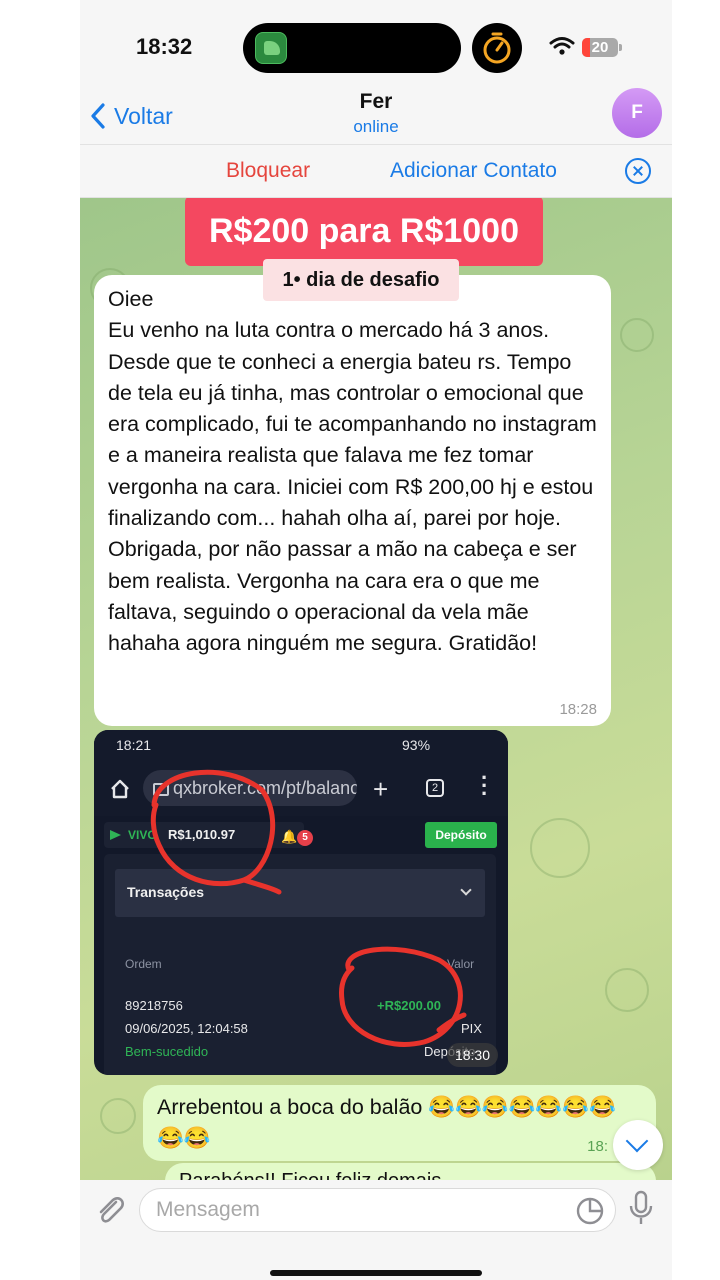 The image size is (720, 1280). What do you see at coordinates (376, 116) in the screenshot?
I see `chat-header: Voltar Fer online F` at bounding box center [376, 116].